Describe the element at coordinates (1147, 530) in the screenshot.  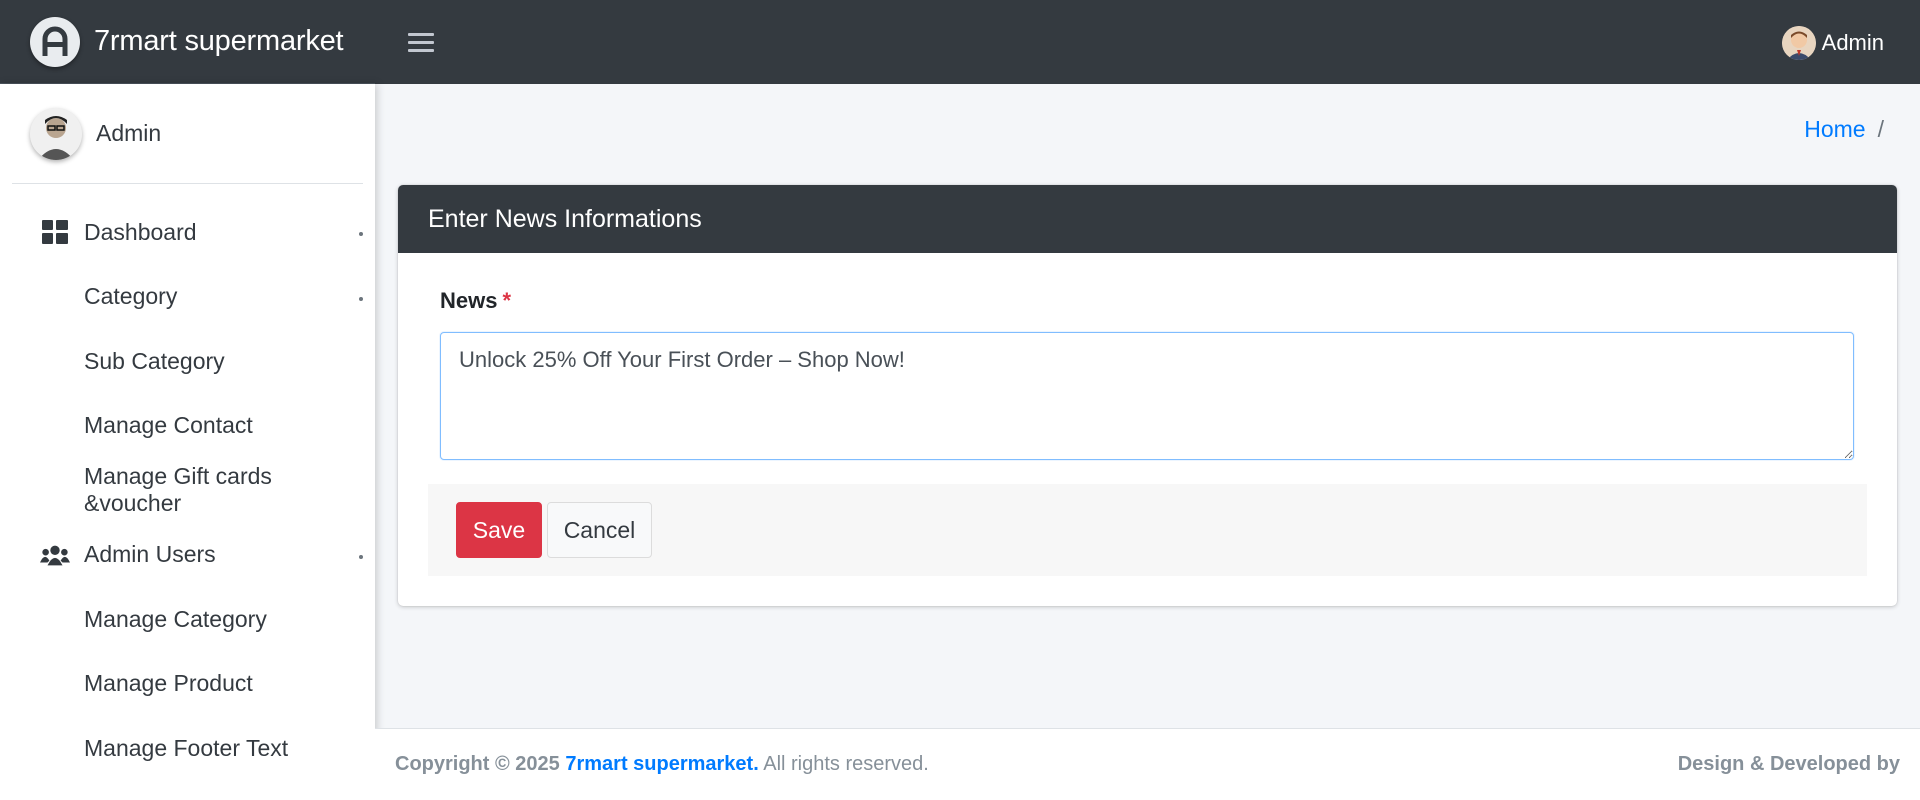
I see `card-footer: Save Cancel` at that location.